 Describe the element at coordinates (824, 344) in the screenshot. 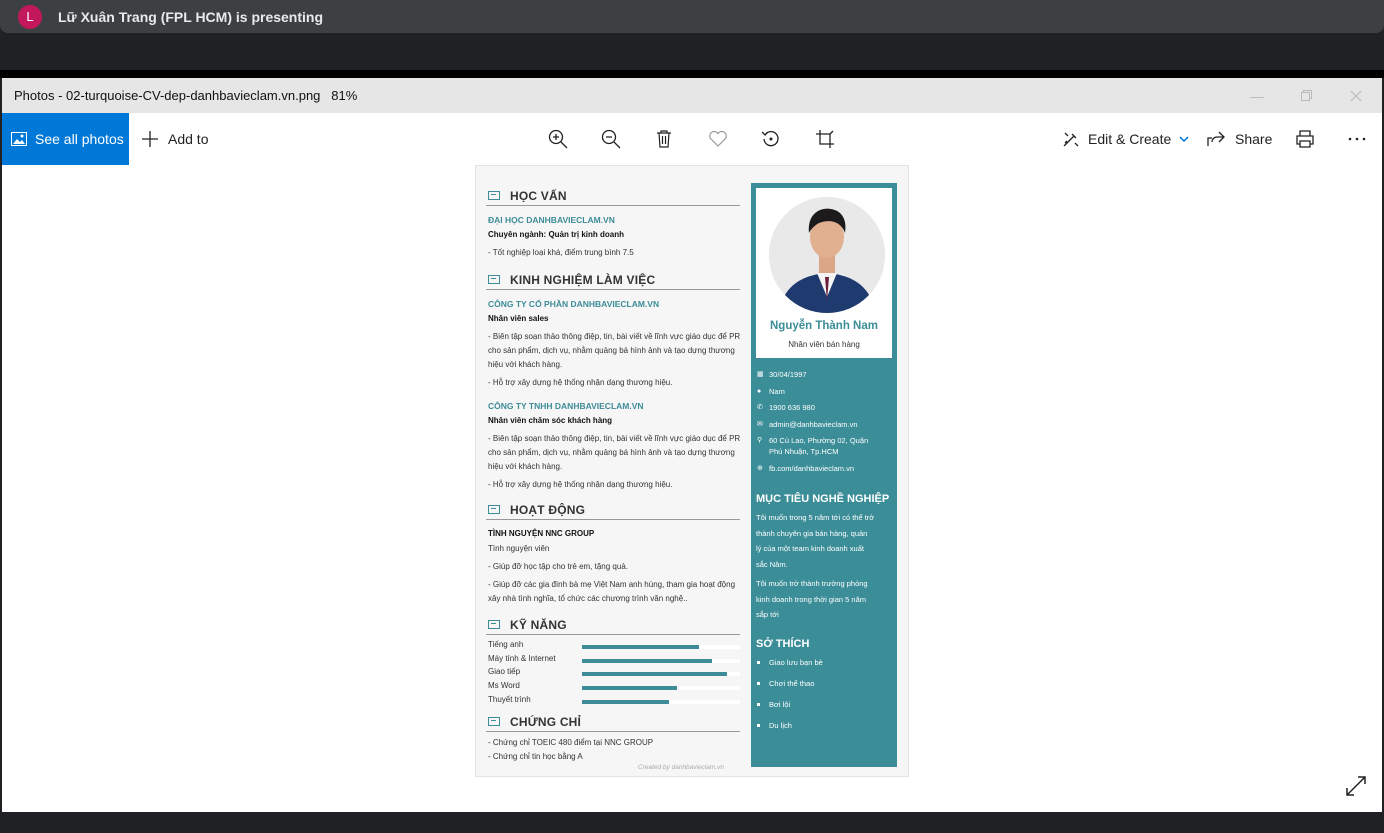

I see `profile-role: Nhân viên bán hàng` at that location.